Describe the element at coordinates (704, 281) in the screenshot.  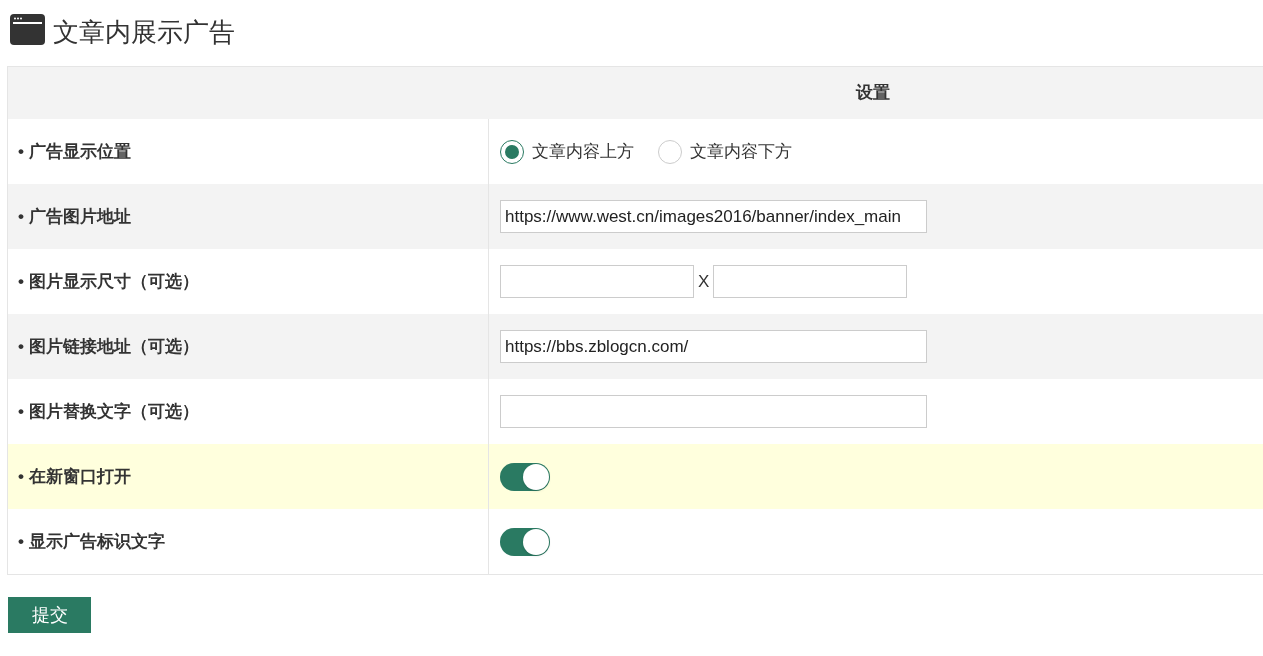
I see `size-separator: X` at that location.